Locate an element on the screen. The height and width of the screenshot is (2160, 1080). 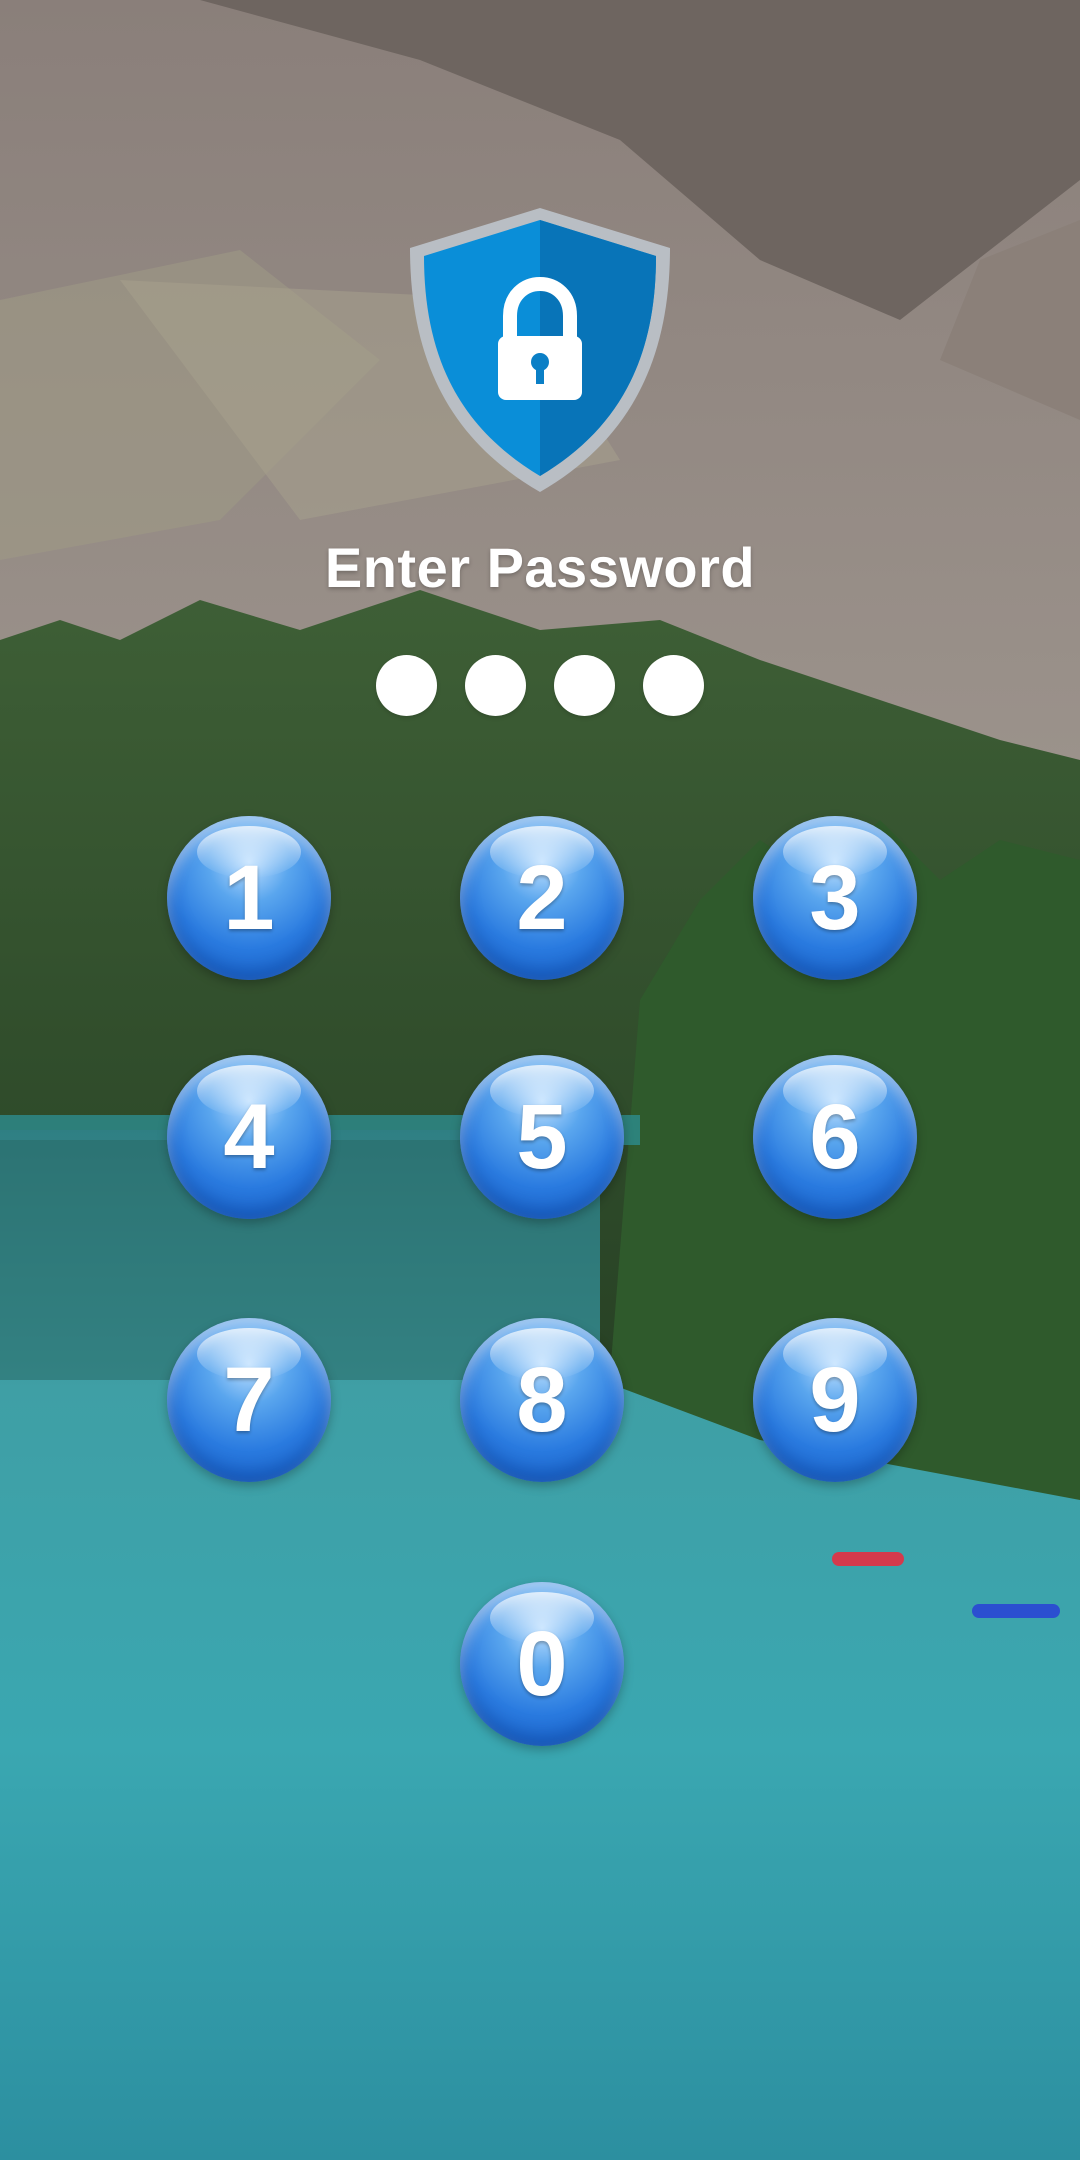
key-6-button: 6 is located at coordinates (835, 1137).